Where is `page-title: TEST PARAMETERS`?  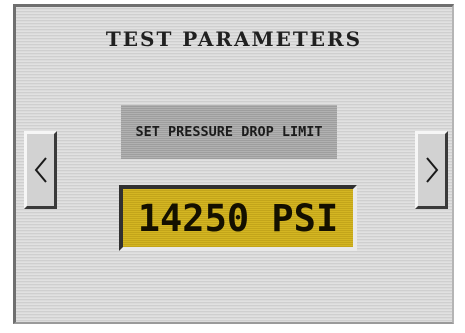 page-title: TEST PARAMETERS is located at coordinates (234, 39).